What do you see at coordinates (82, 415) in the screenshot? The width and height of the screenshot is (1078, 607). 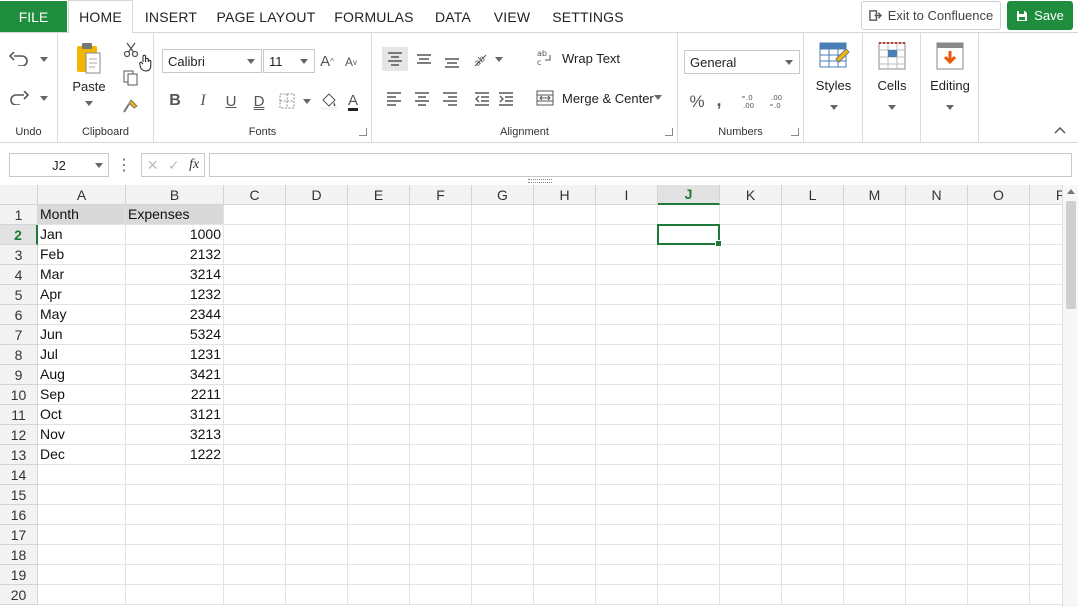 I see `cell-a11: Oct` at bounding box center [82, 415].